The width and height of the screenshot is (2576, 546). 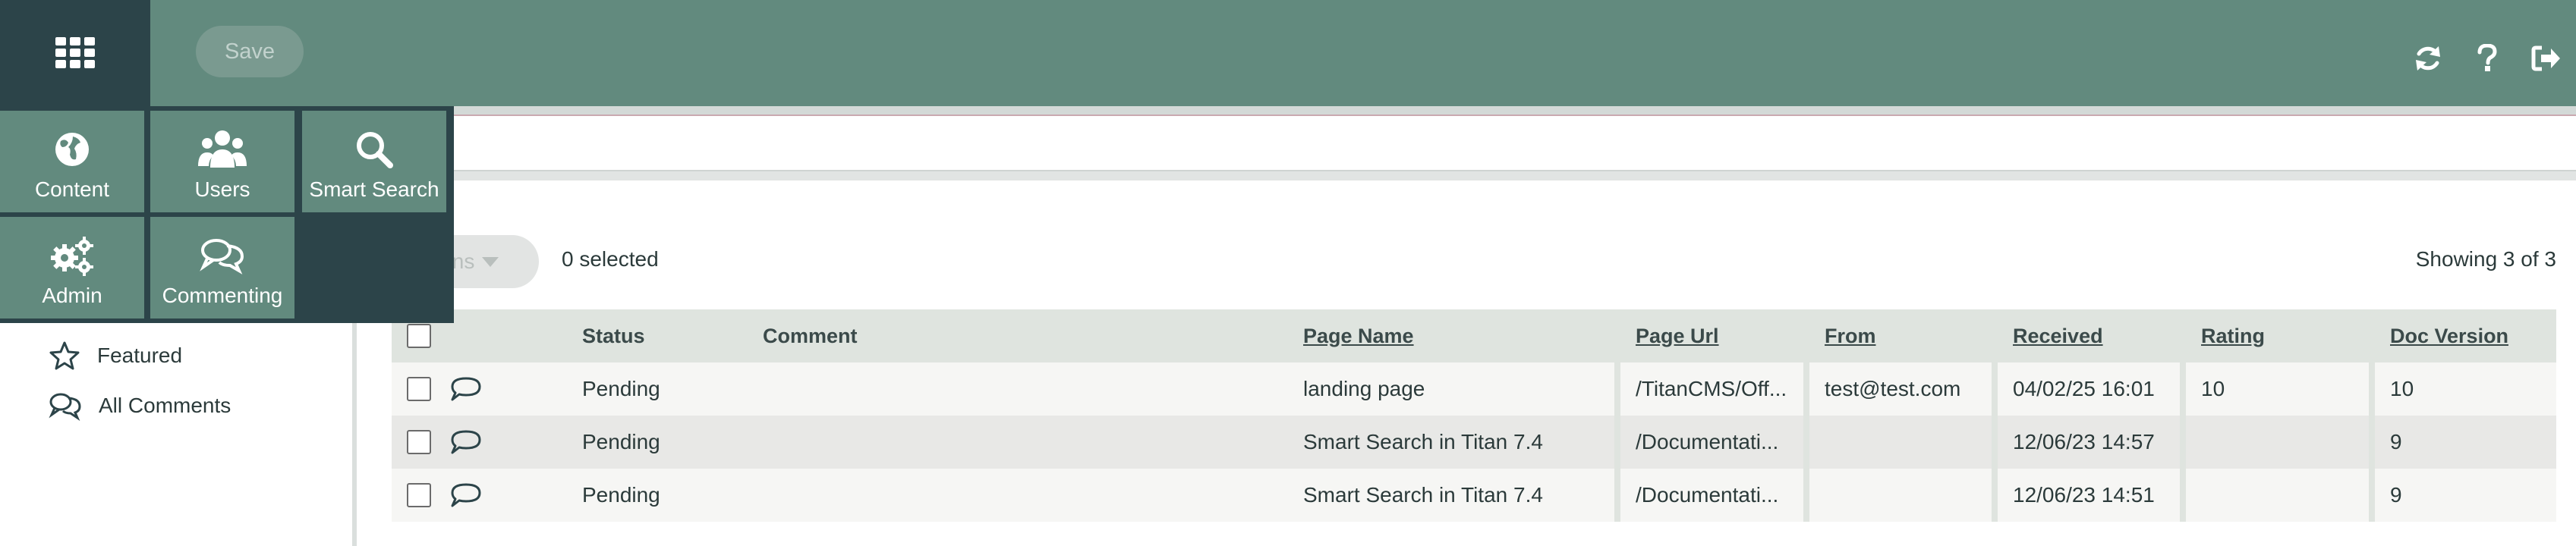 I want to click on sidebar-item-all-comments: All Comments, so click(x=140, y=406).